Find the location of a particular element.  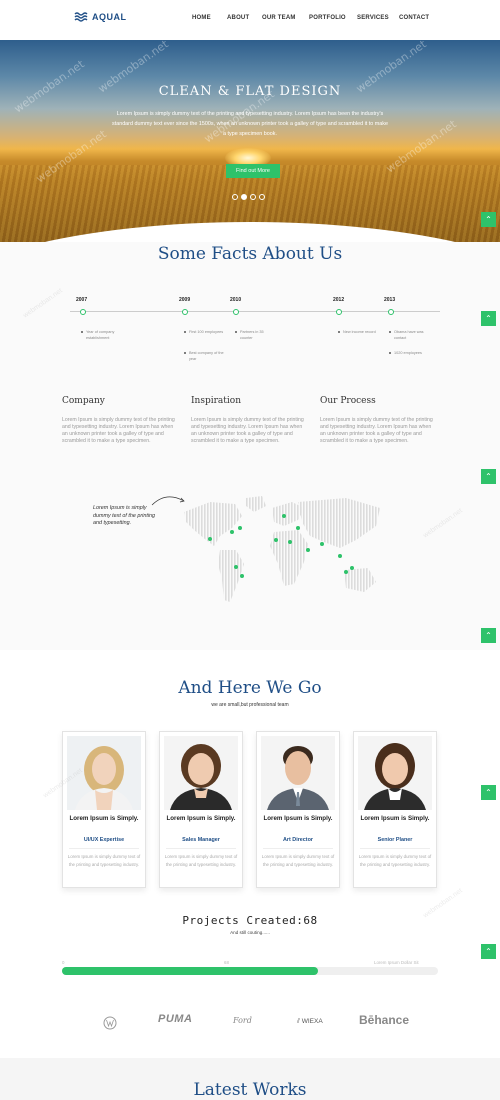

world-map is located at coordinates (282, 549).